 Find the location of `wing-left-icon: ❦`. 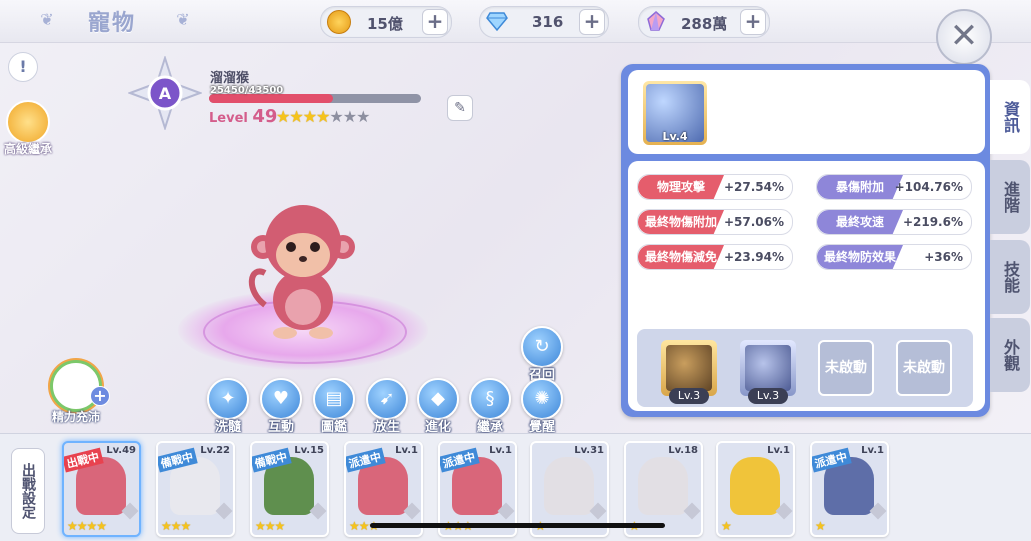

wing-left-icon: ❦ is located at coordinates (47, 19).